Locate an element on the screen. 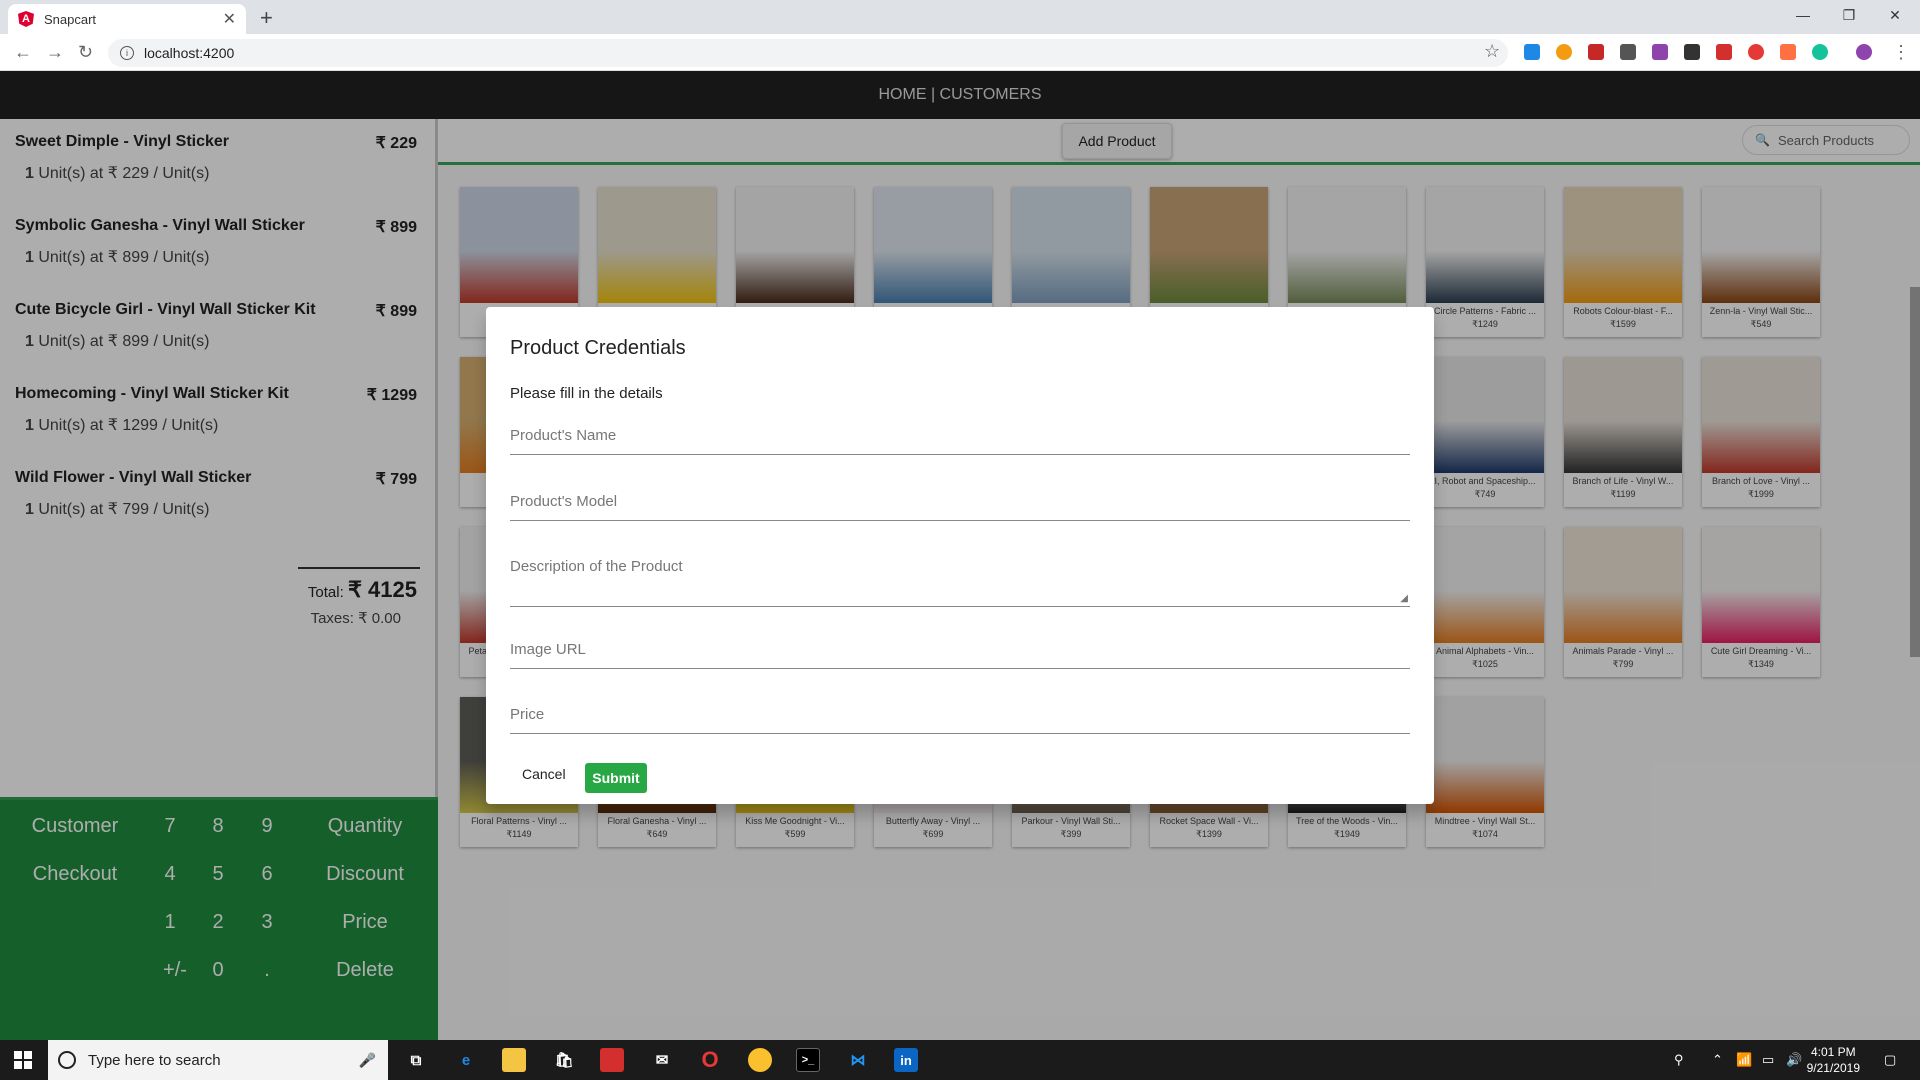 This screenshot has width=1920, height=1080. notifications-icon: ▢ is located at coordinates (1890, 1060).